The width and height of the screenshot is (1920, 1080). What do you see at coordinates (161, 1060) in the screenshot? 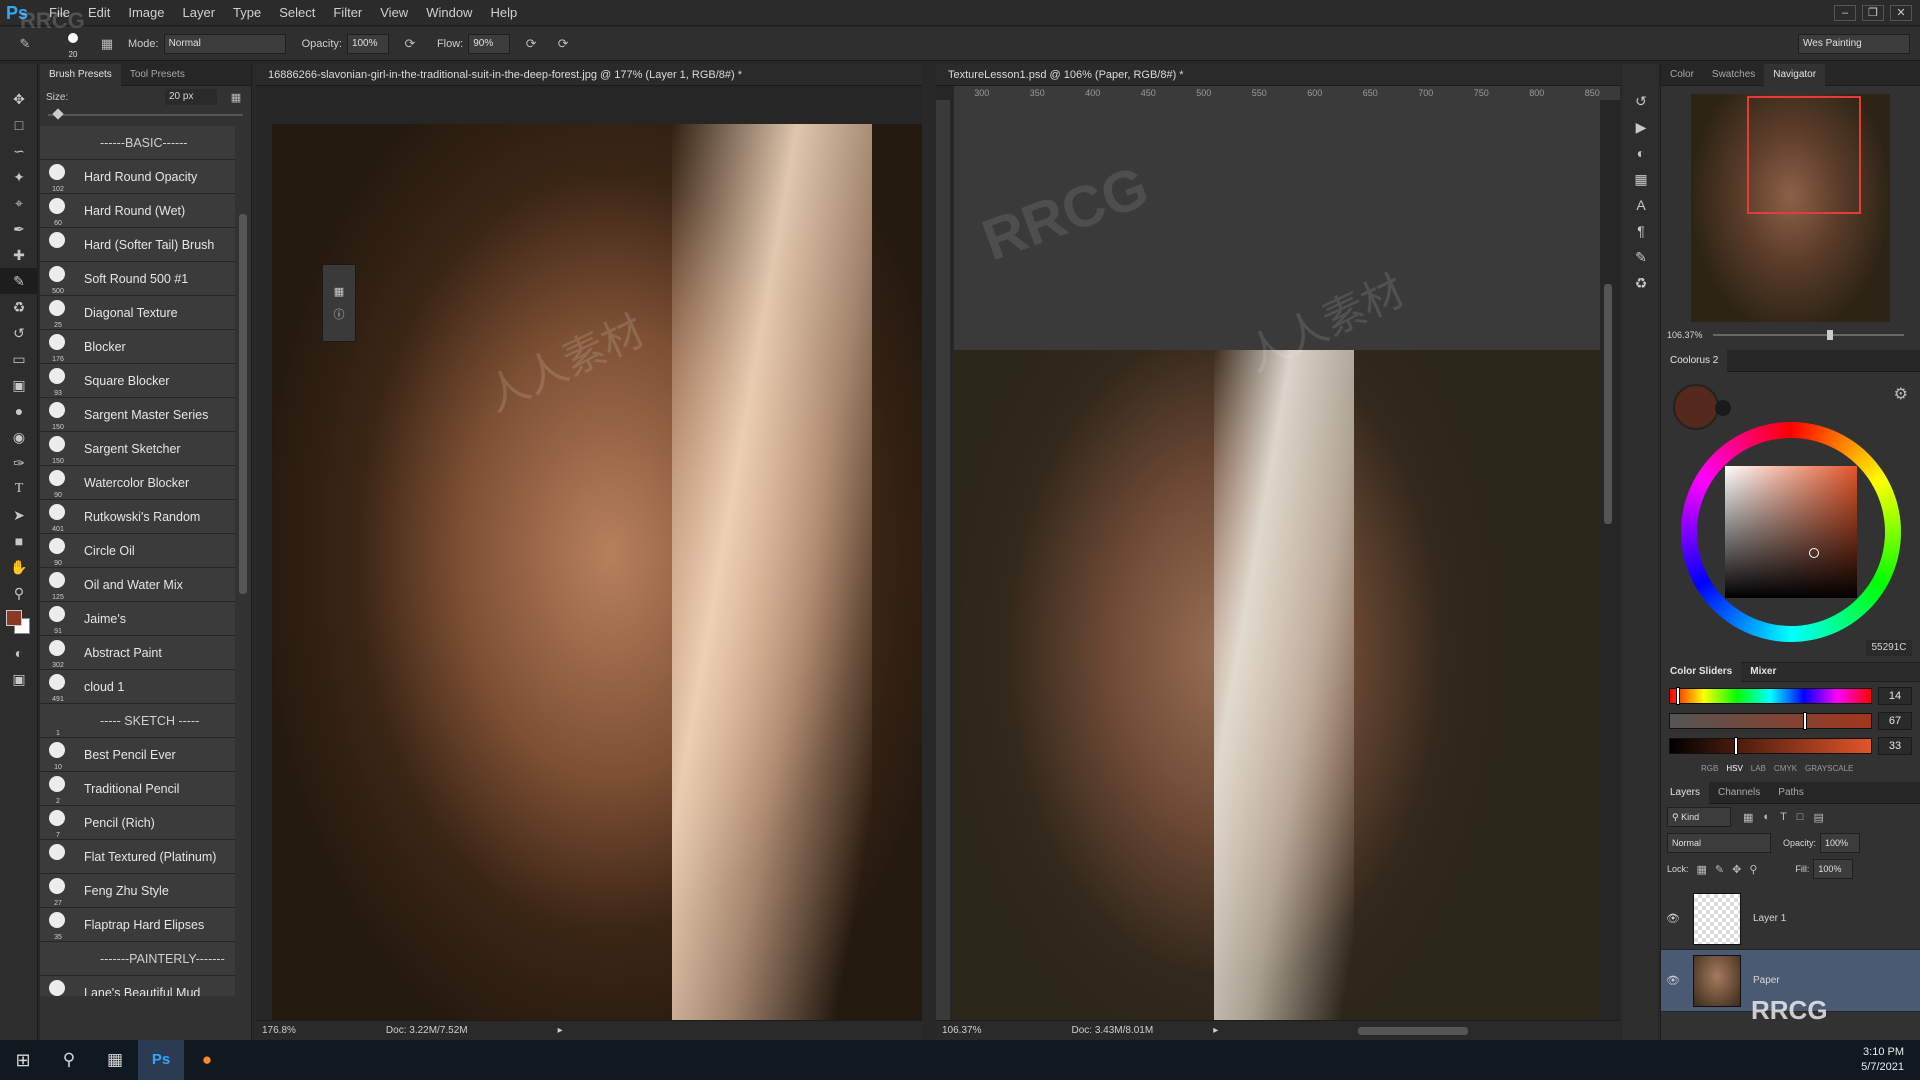
I see `photoshop-taskbar-icon: Ps` at bounding box center [161, 1060].